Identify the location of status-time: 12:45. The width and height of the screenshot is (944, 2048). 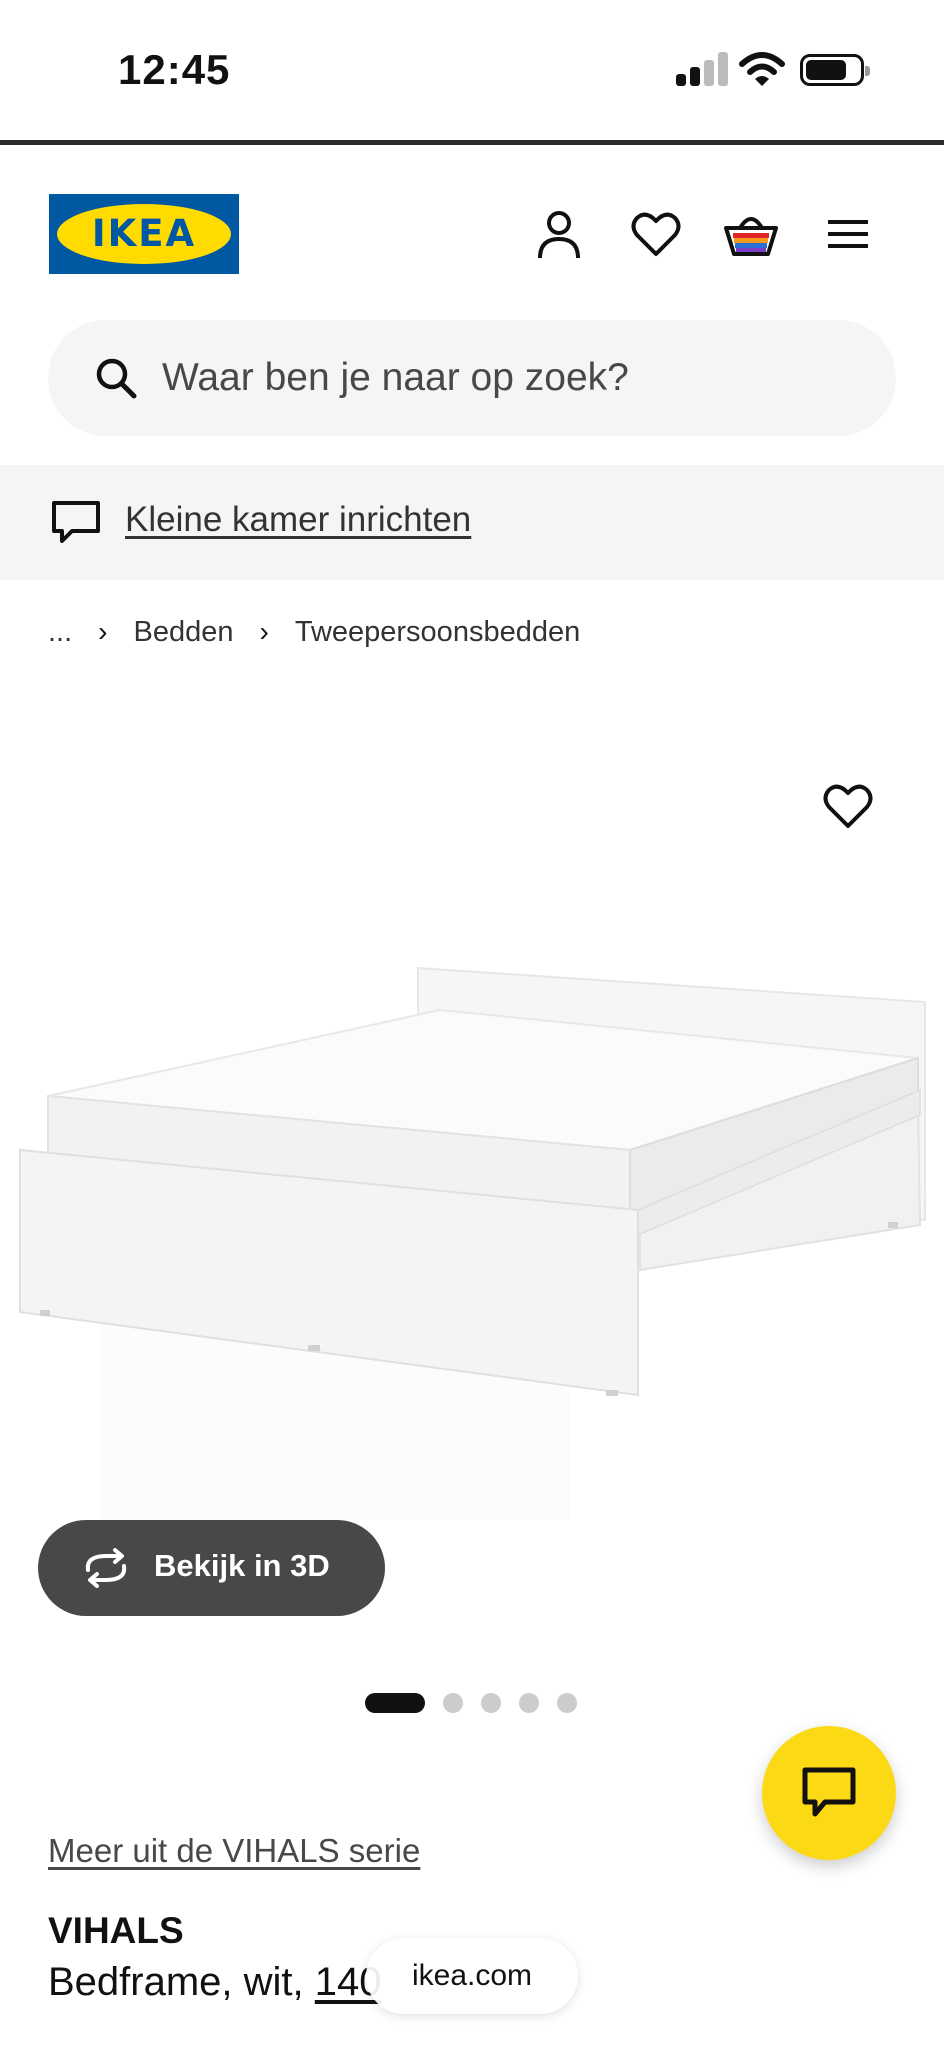
(174, 69).